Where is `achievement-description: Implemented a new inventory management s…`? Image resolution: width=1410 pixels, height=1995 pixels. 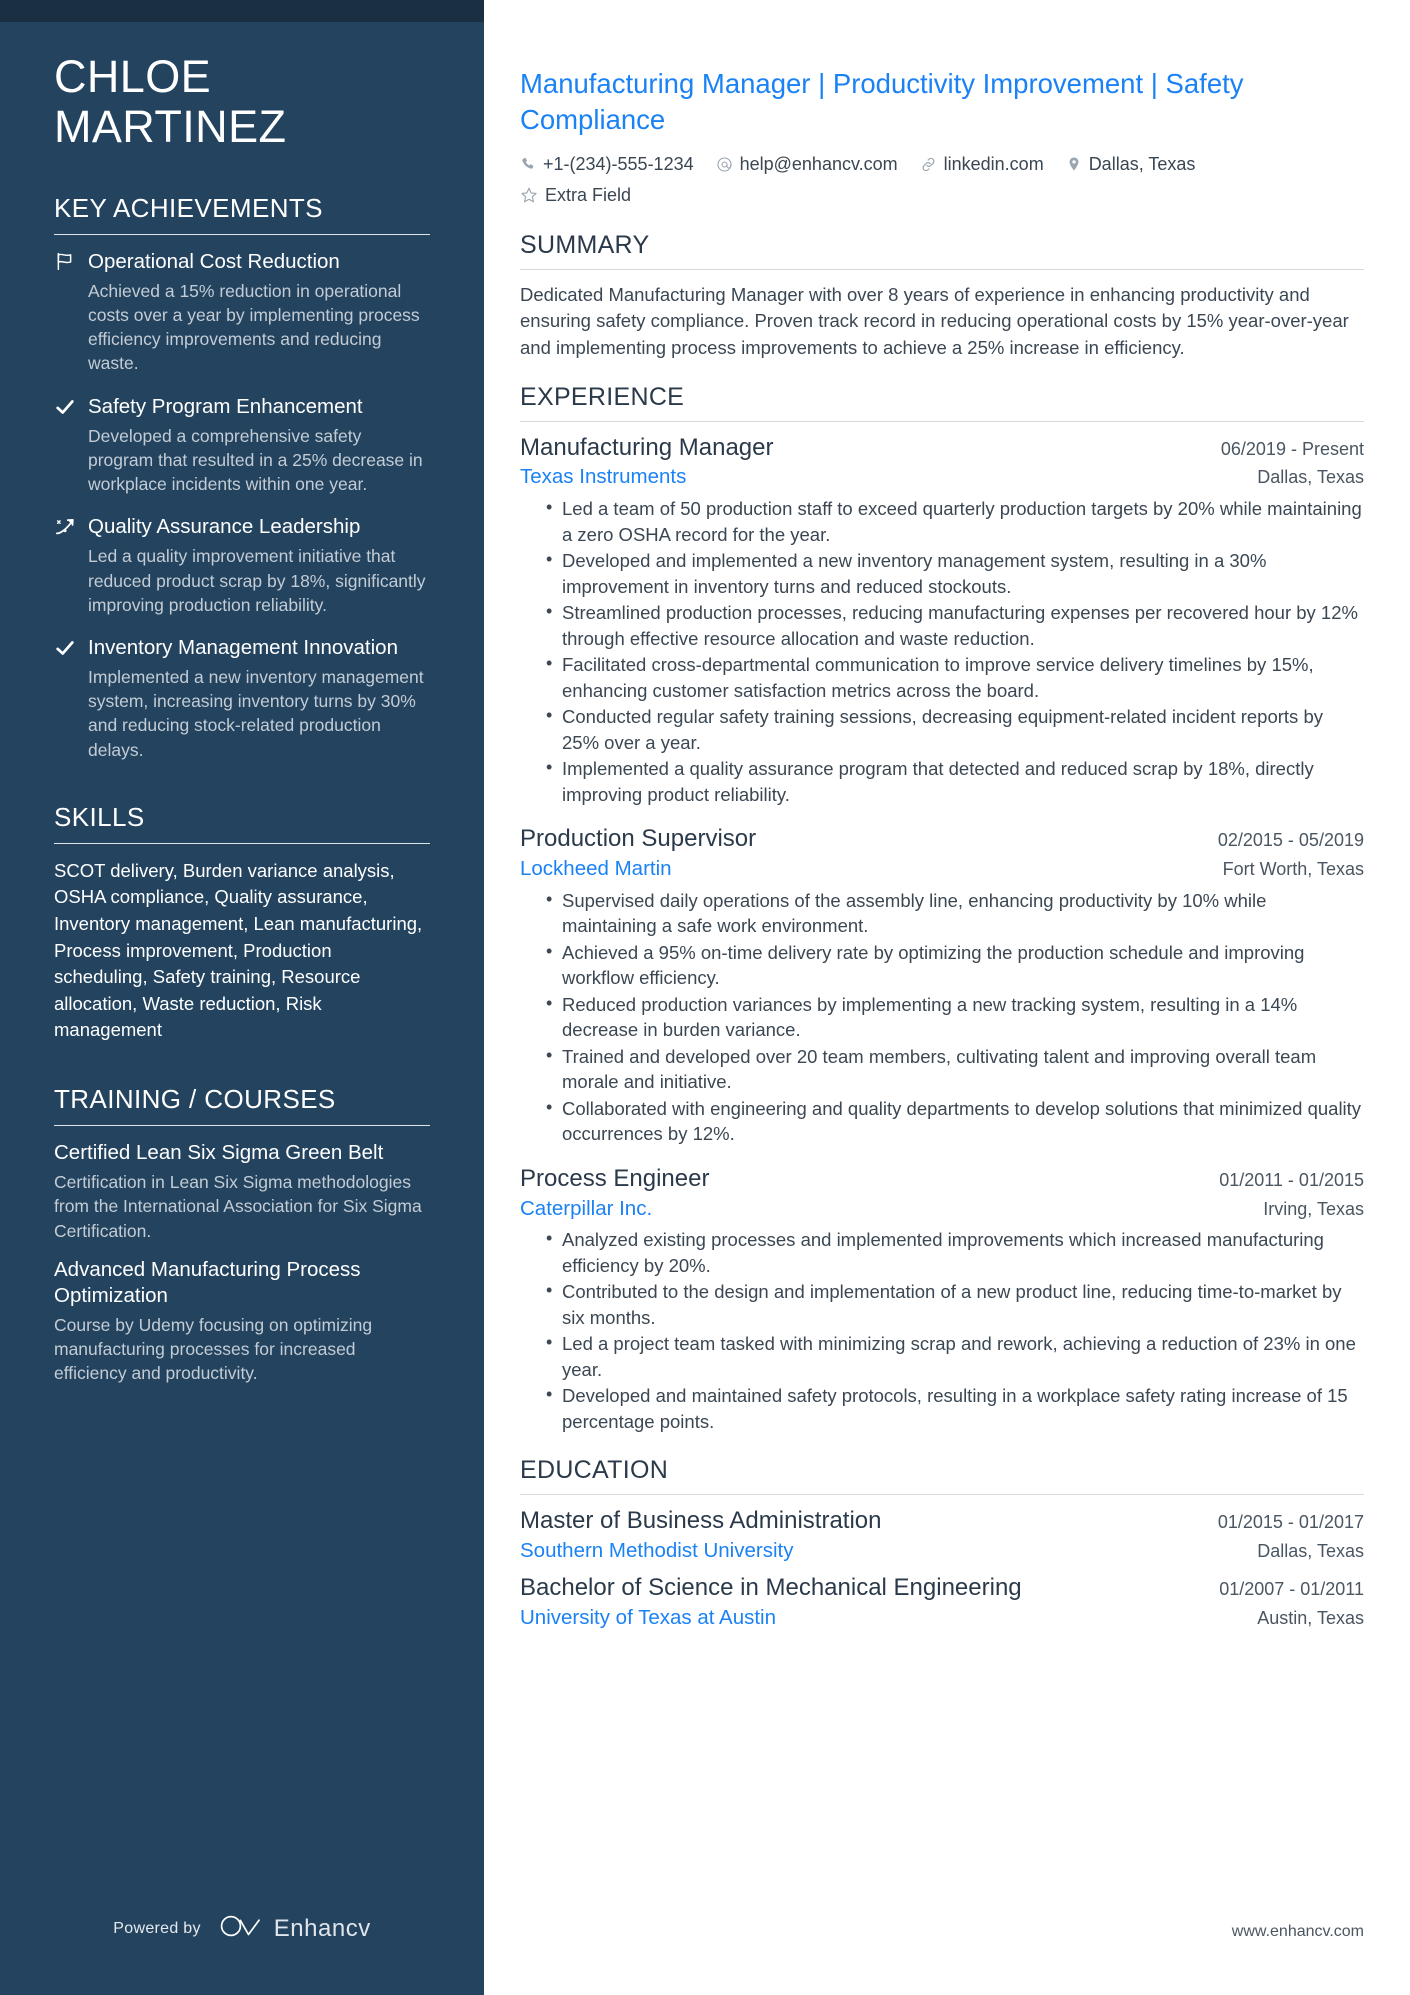
achievement-description: Implemented a new inventory management s… is located at coordinates (256, 713).